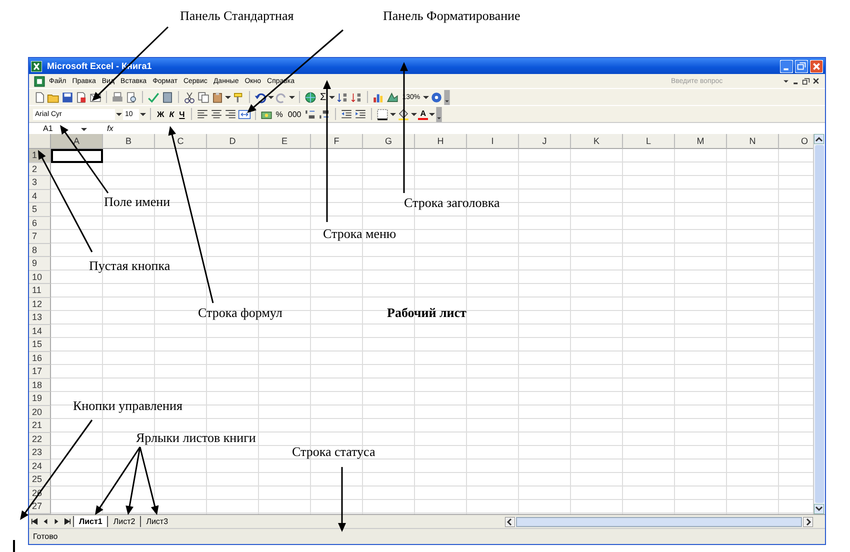  I want to click on active-cell, so click(77, 155).